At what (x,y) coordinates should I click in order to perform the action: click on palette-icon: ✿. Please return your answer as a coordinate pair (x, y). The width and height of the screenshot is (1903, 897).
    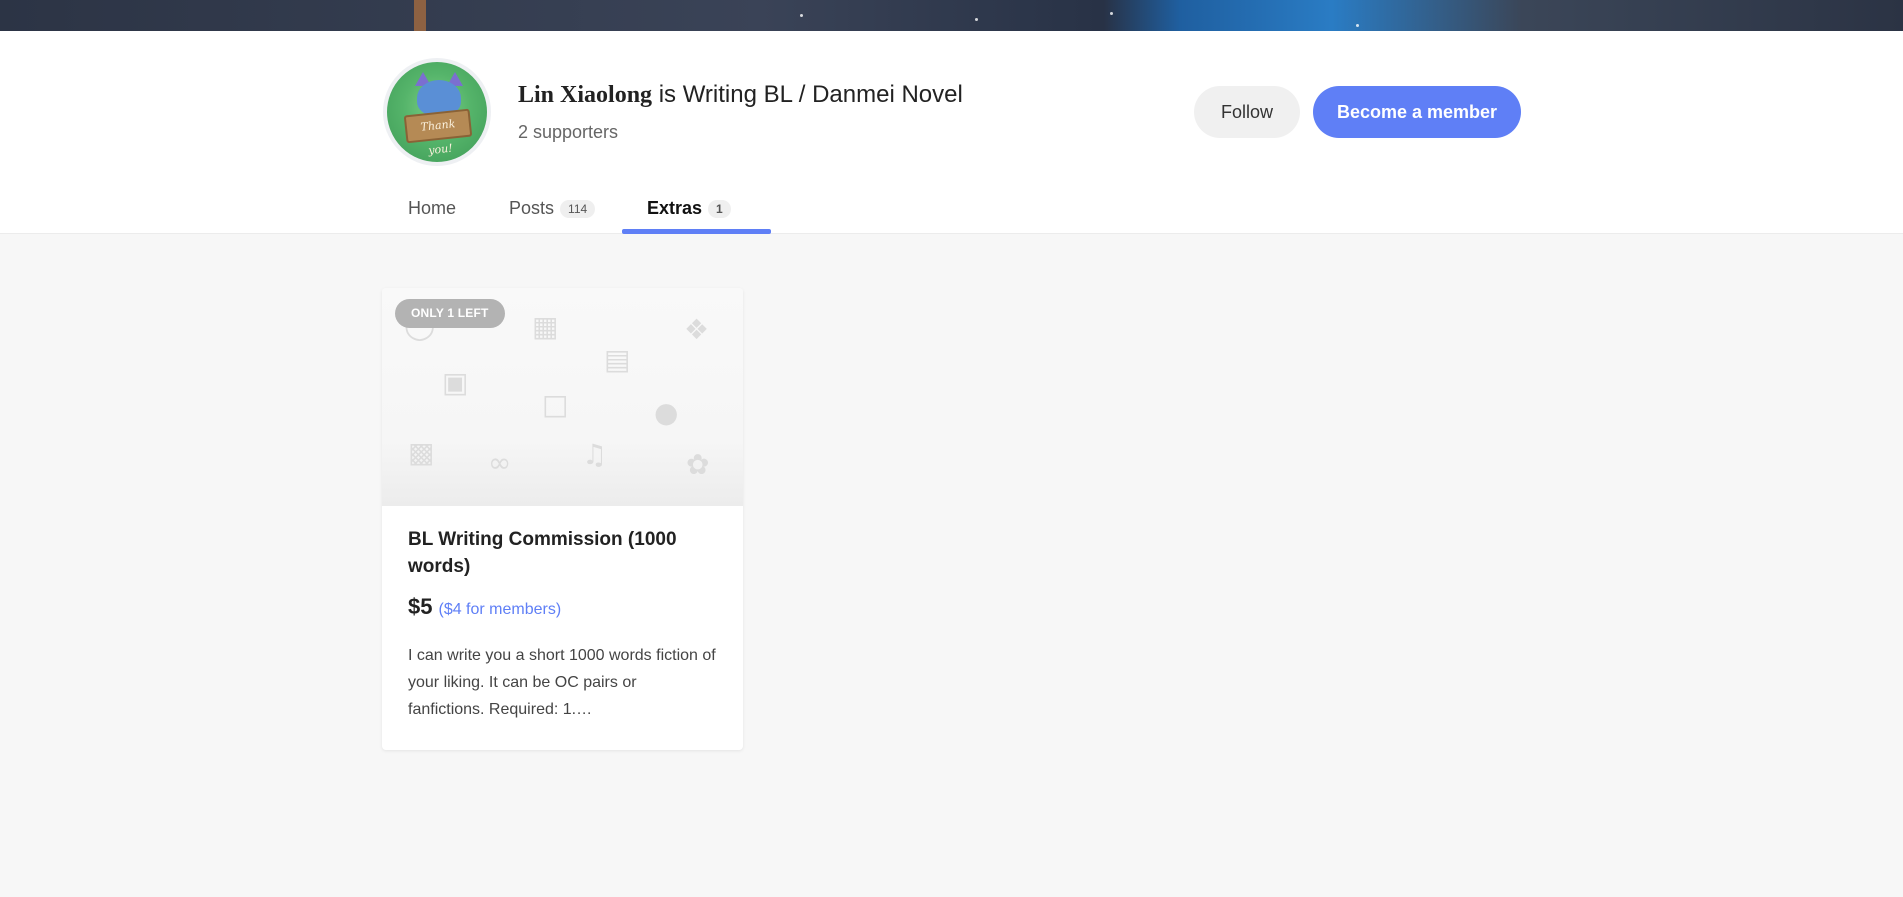
    Looking at the image, I should click on (698, 464).